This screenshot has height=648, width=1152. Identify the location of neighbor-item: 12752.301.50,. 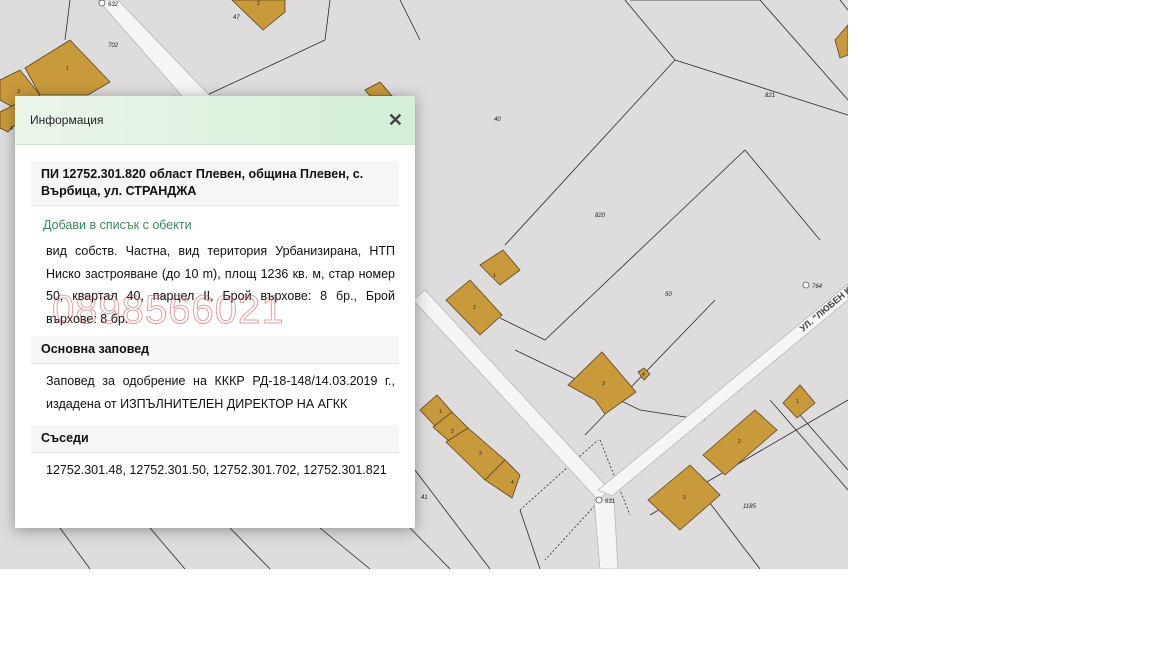
(169, 470).